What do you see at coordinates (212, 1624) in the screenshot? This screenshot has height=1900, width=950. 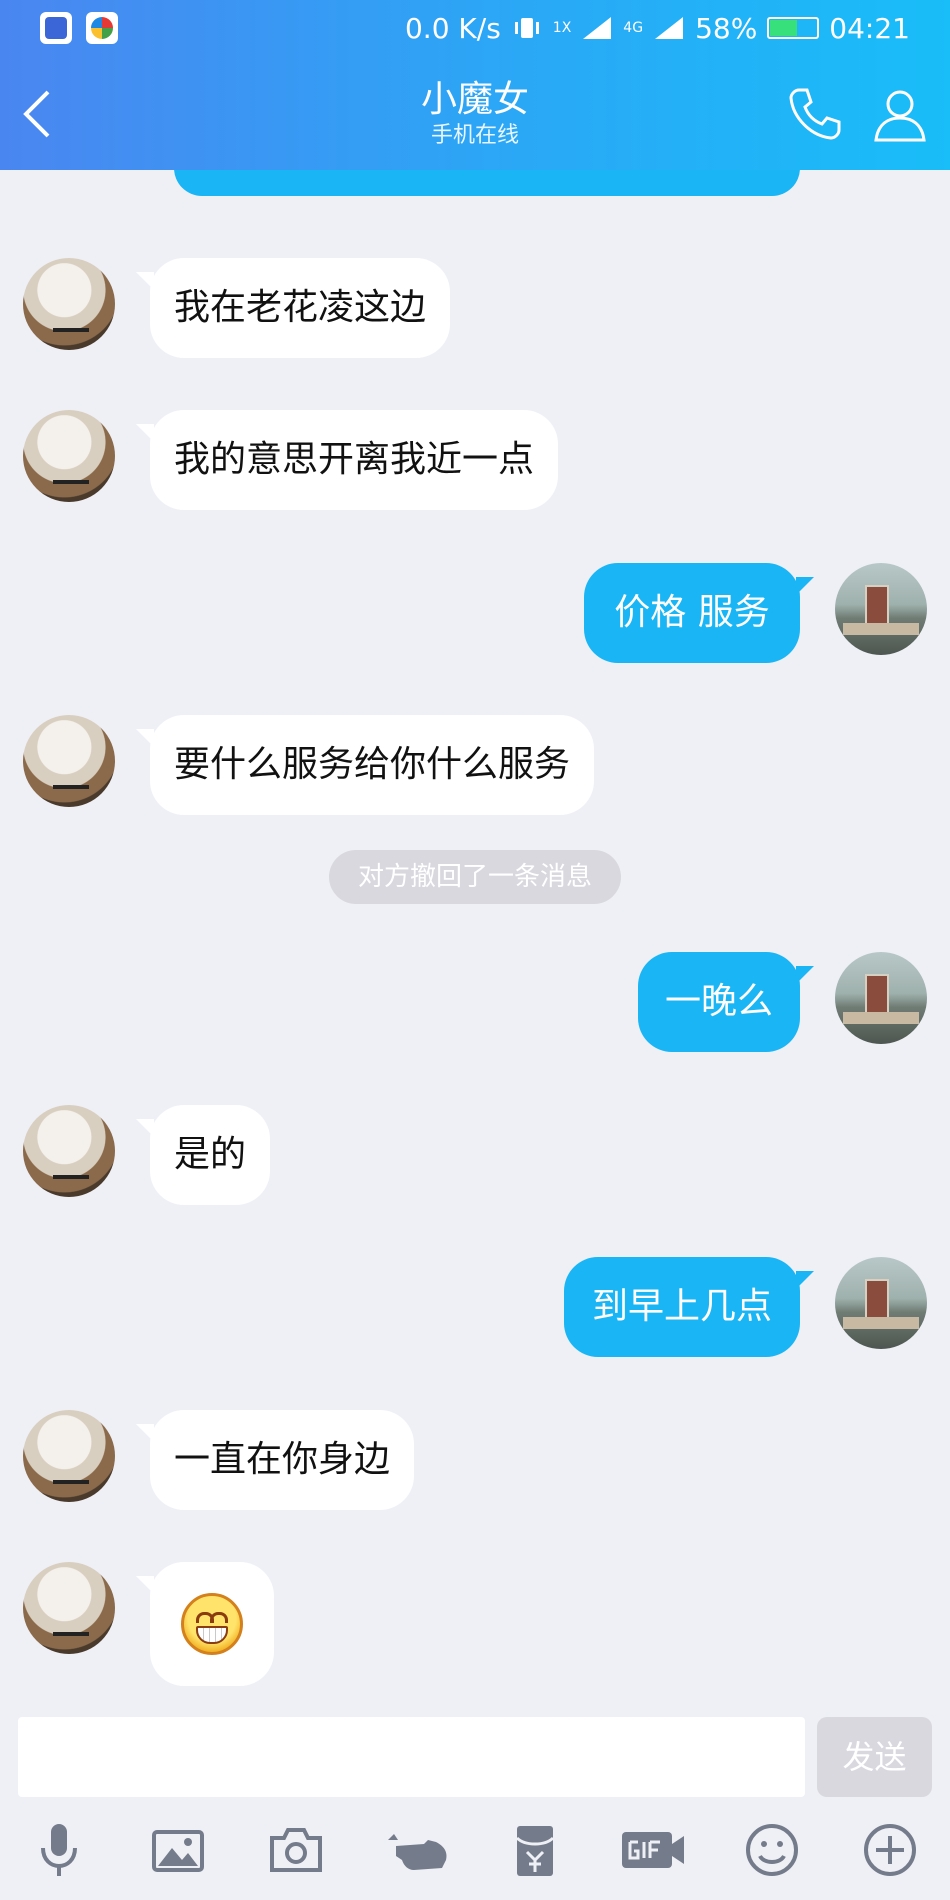 I see `grinning-face-icon` at bounding box center [212, 1624].